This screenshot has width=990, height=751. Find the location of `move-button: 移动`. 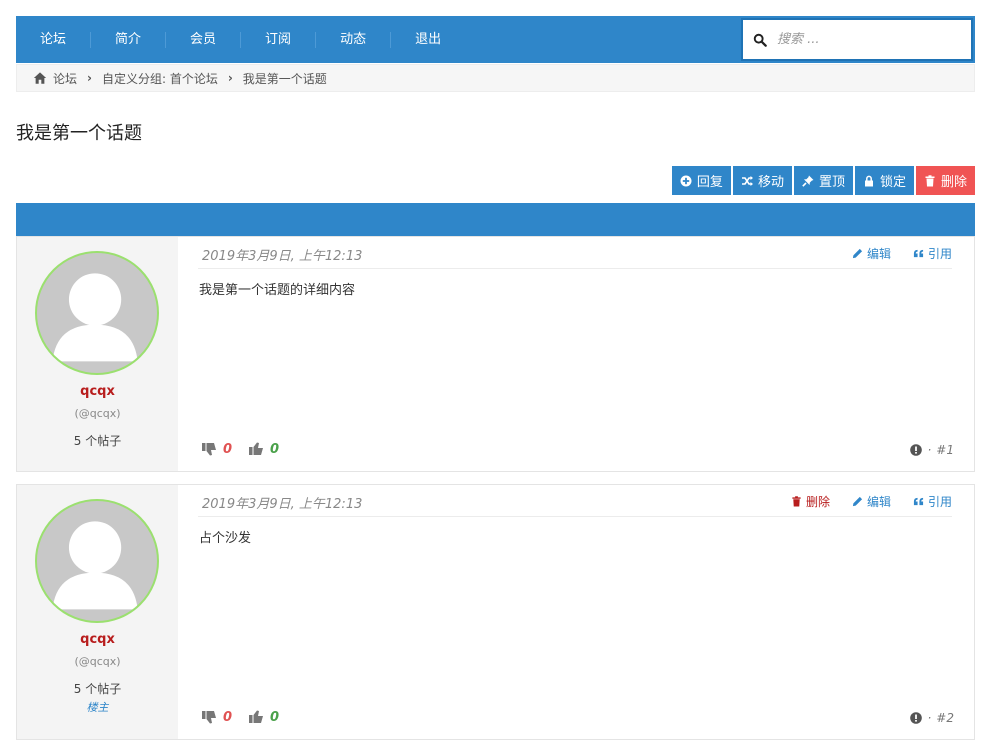

move-button: 移动 is located at coordinates (762, 180).